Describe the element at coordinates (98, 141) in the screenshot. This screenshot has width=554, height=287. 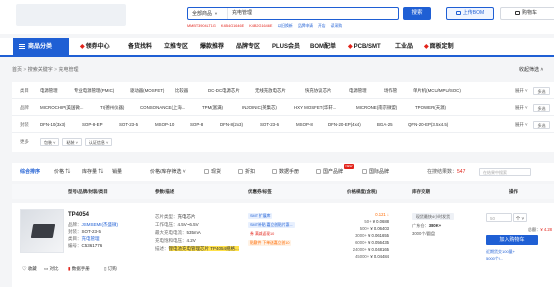
I see `filter-dropdown-cert: 认证信息 ˅` at that location.